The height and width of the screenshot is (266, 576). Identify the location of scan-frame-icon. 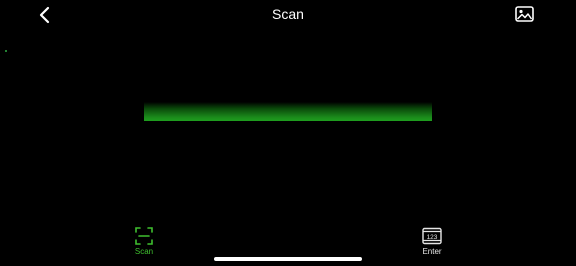
(144, 236).